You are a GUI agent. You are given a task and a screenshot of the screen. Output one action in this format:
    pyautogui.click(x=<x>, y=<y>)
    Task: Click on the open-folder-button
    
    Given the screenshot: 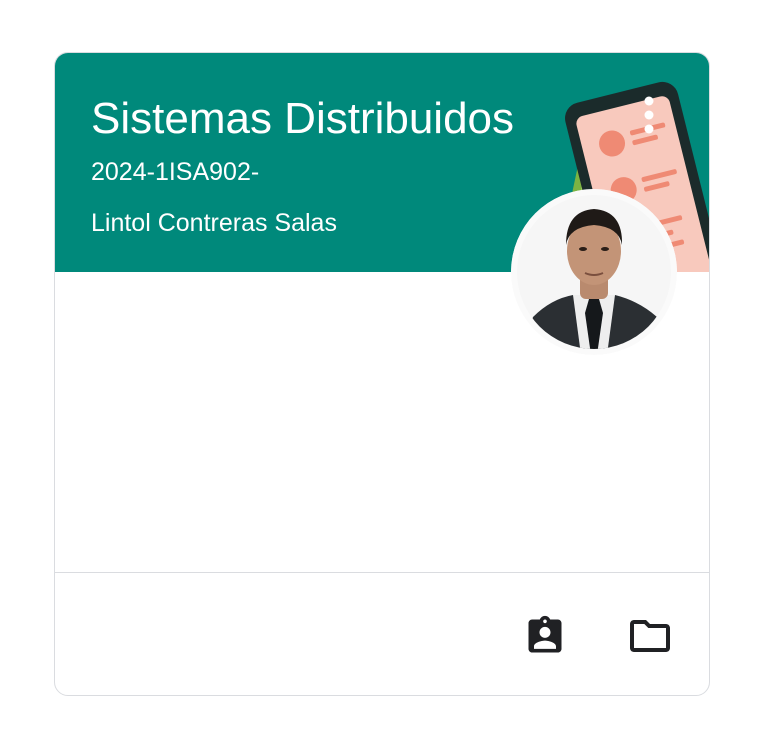 What is the action you would take?
    pyautogui.click(x=650, y=636)
    